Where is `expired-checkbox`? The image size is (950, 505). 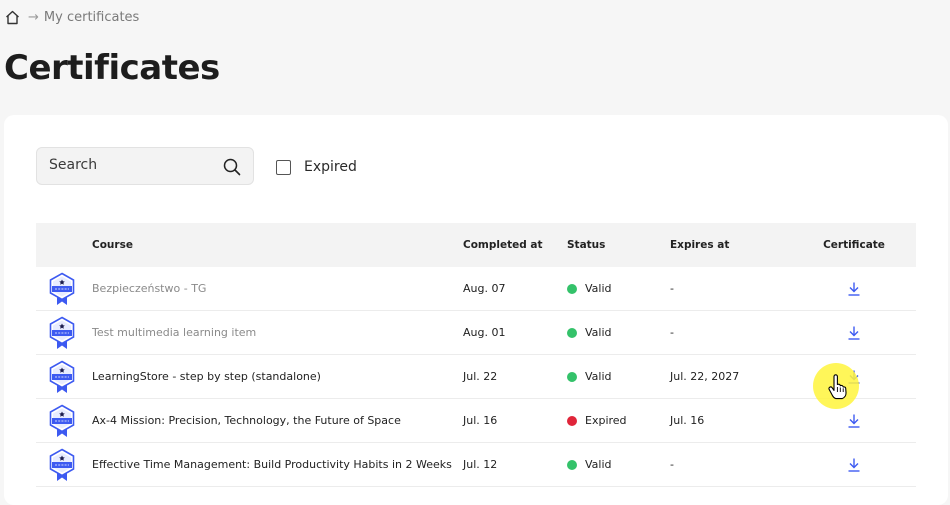 expired-checkbox is located at coordinates (283, 167).